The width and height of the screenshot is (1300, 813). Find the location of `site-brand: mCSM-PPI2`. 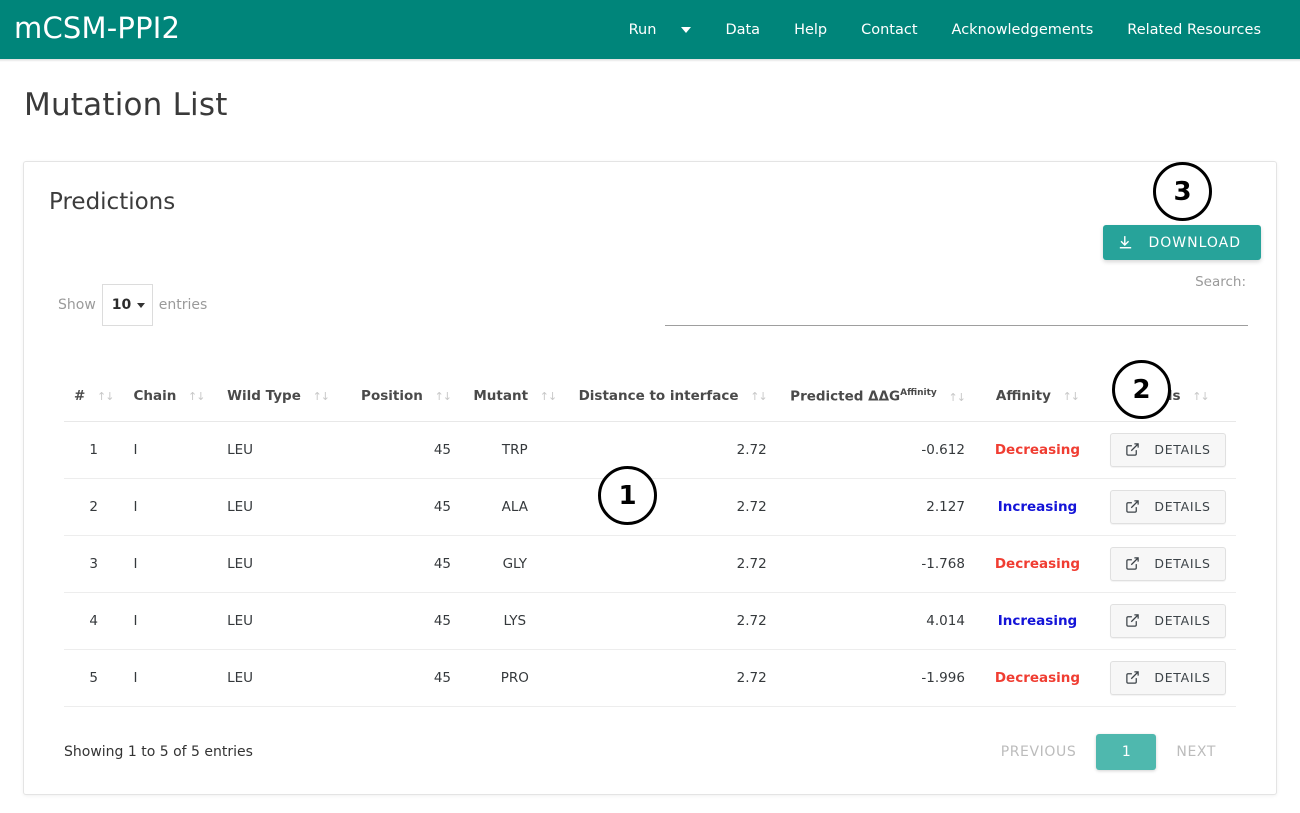

site-brand: mCSM-PPI2 is located at coordinates (97, 29).